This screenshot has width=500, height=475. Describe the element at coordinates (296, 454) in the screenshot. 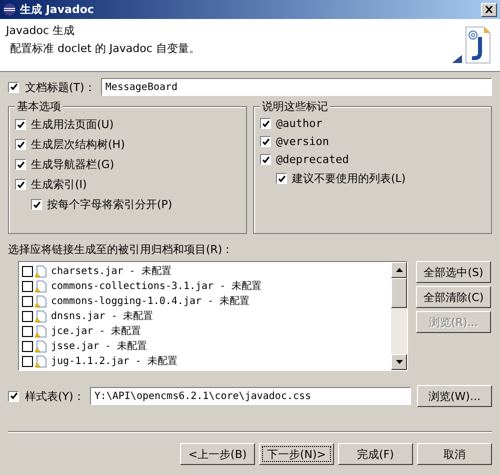

I see `wizard-button: 下一步(N)>` at that location.